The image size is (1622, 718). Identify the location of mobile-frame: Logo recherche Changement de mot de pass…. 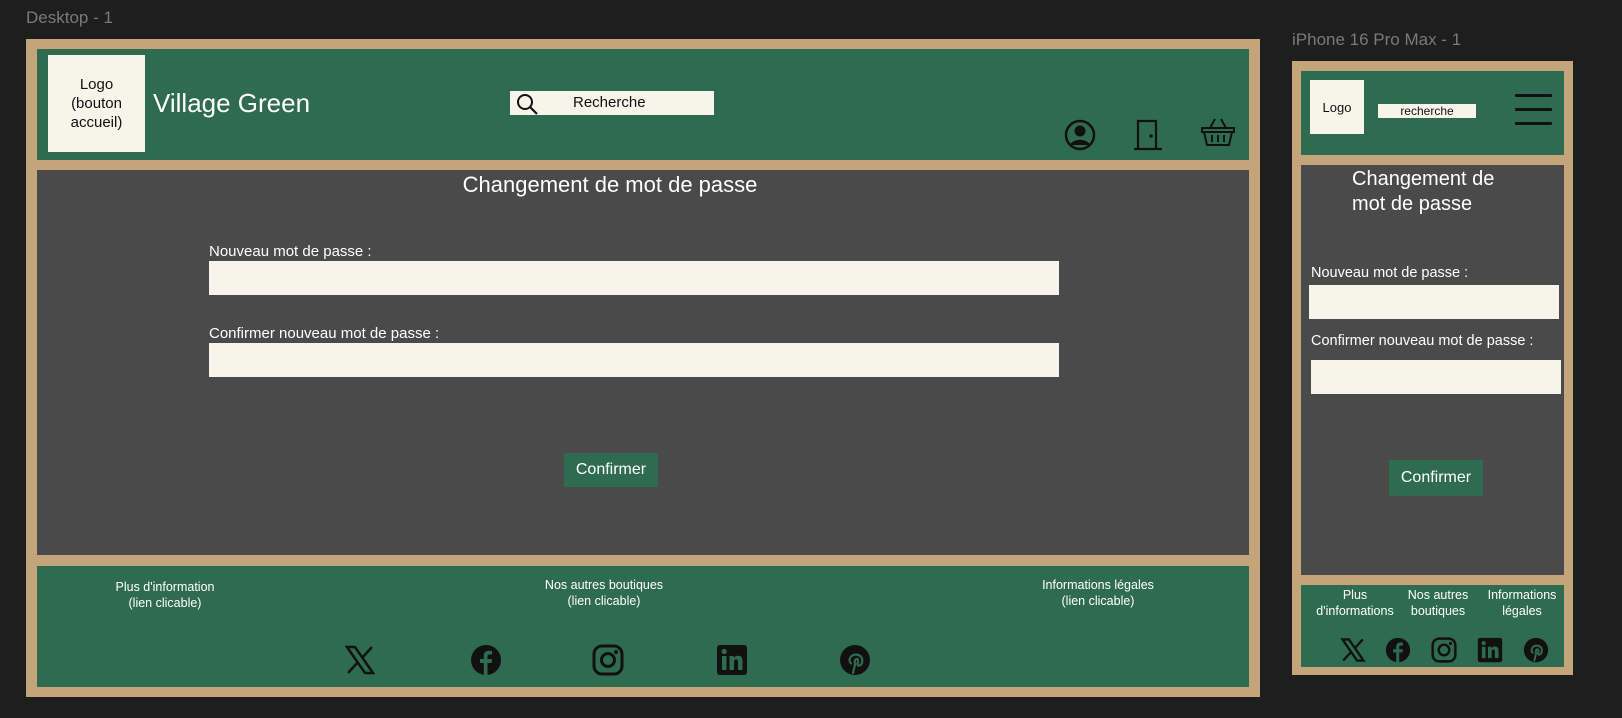
(1432, 368).